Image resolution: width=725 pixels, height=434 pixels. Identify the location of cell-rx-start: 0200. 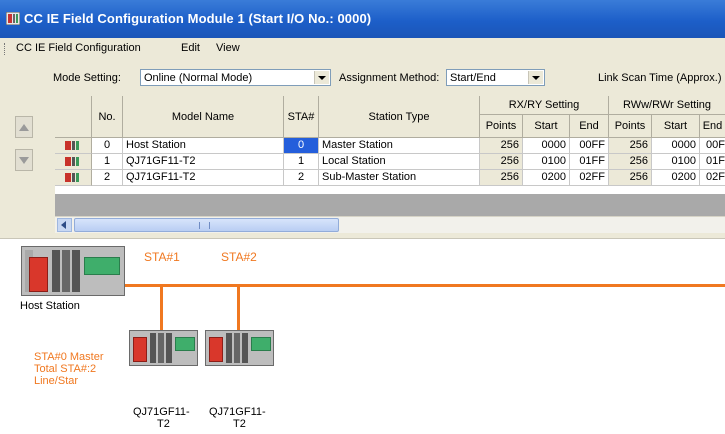
(546, 178).